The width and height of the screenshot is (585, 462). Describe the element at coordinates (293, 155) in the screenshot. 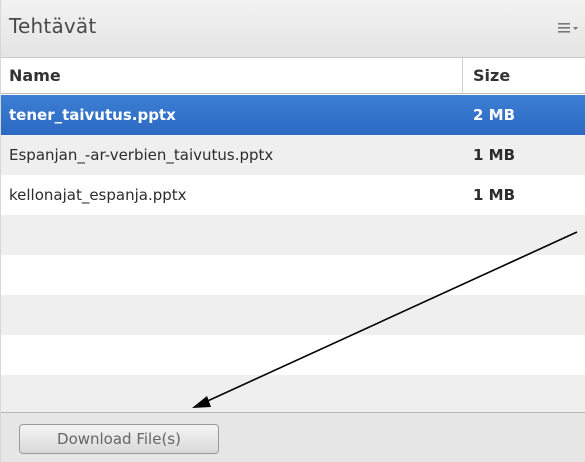

I see `table-row: Espanjan_-ar-verbien_taivutus.pptx 1 MB` at that location.